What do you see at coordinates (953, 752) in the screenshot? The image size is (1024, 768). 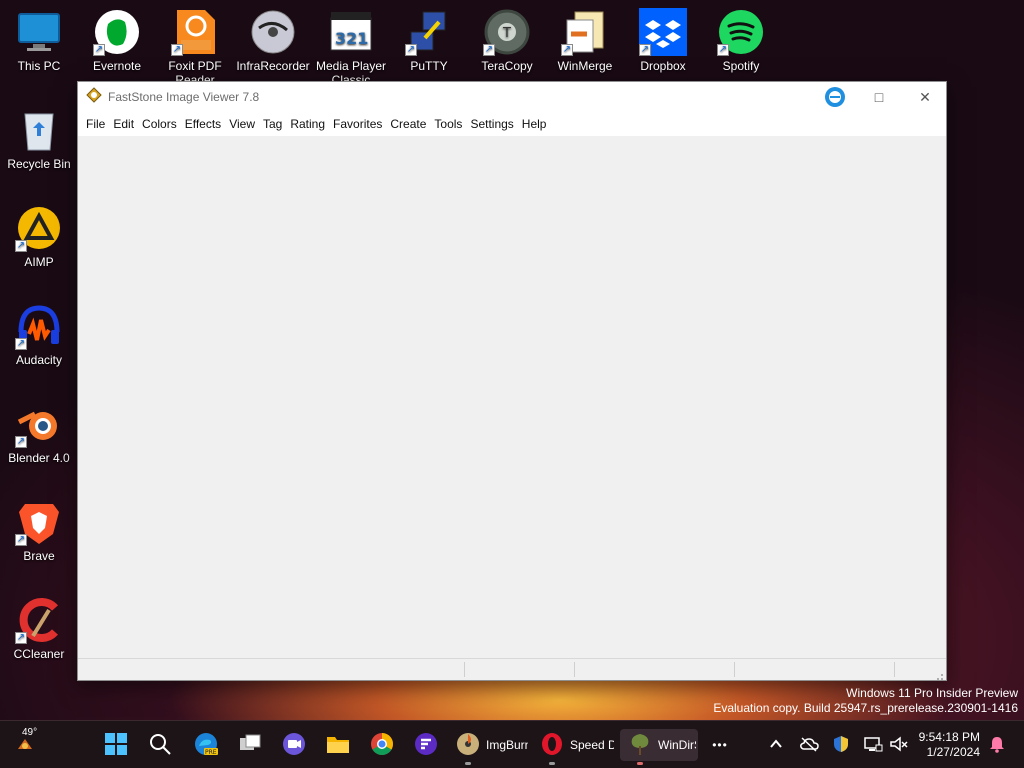 I see `clock-date: 1/27/2024` at bounding box center [953, 752].